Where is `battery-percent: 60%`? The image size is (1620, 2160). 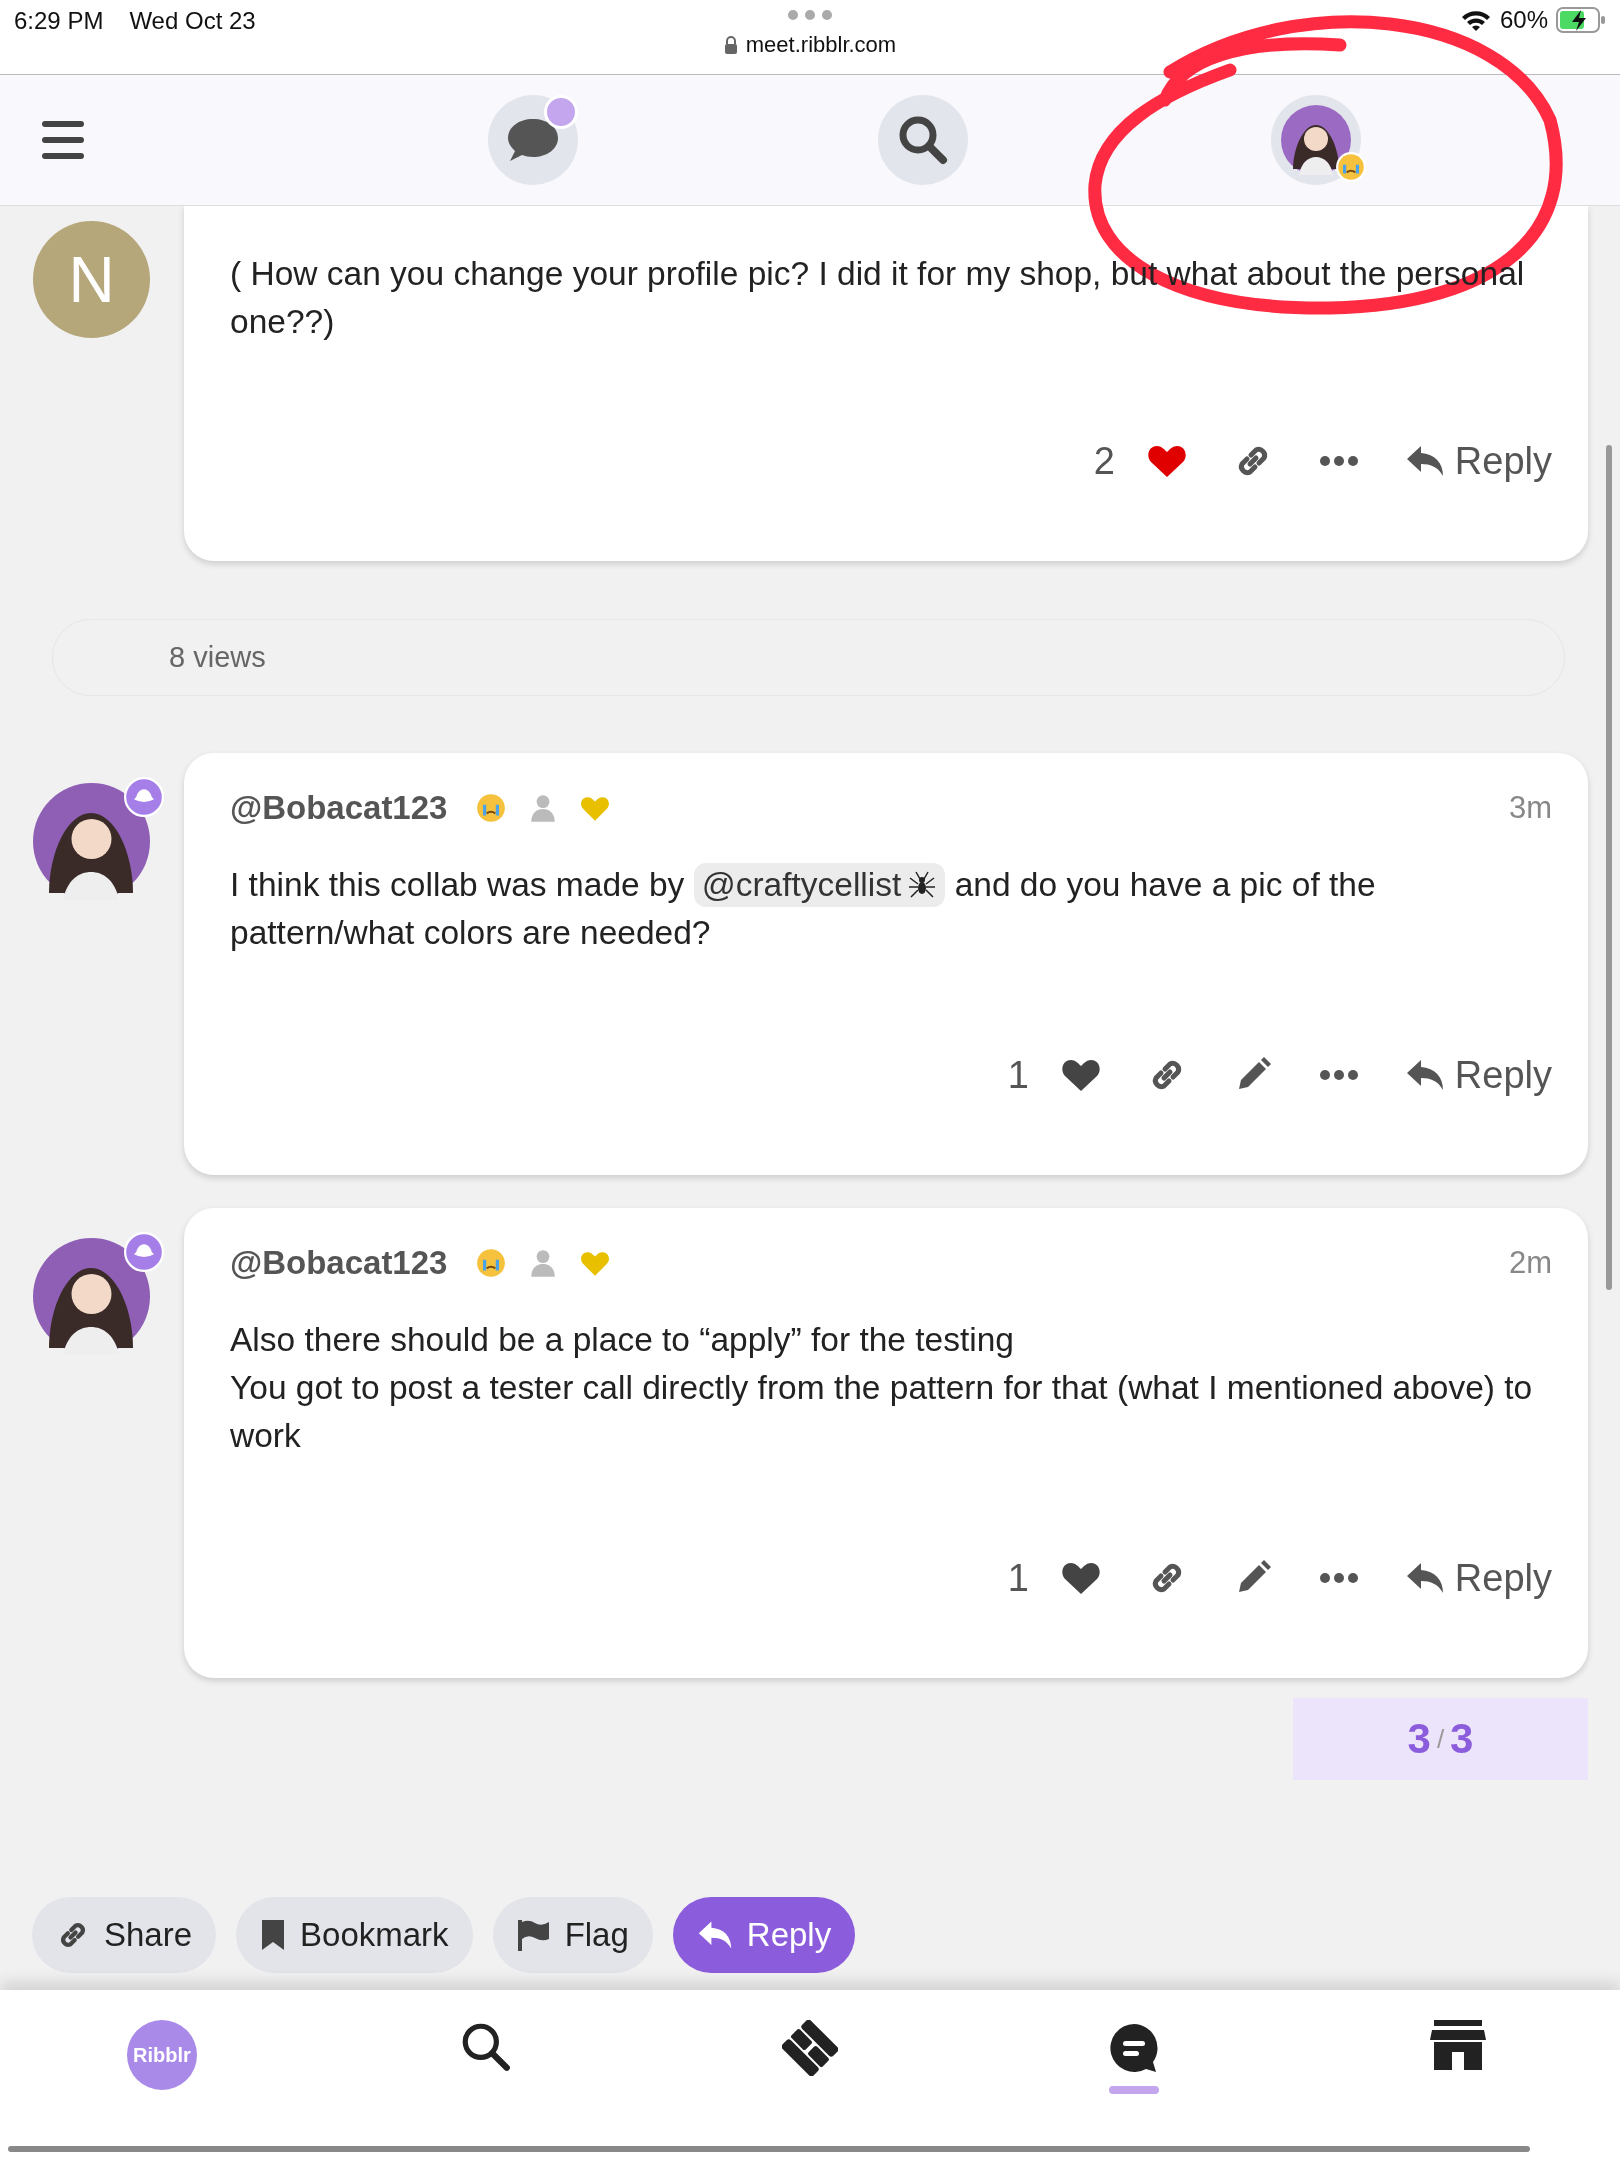 battery-percent: 60% is located at coordinates (1523, 20).